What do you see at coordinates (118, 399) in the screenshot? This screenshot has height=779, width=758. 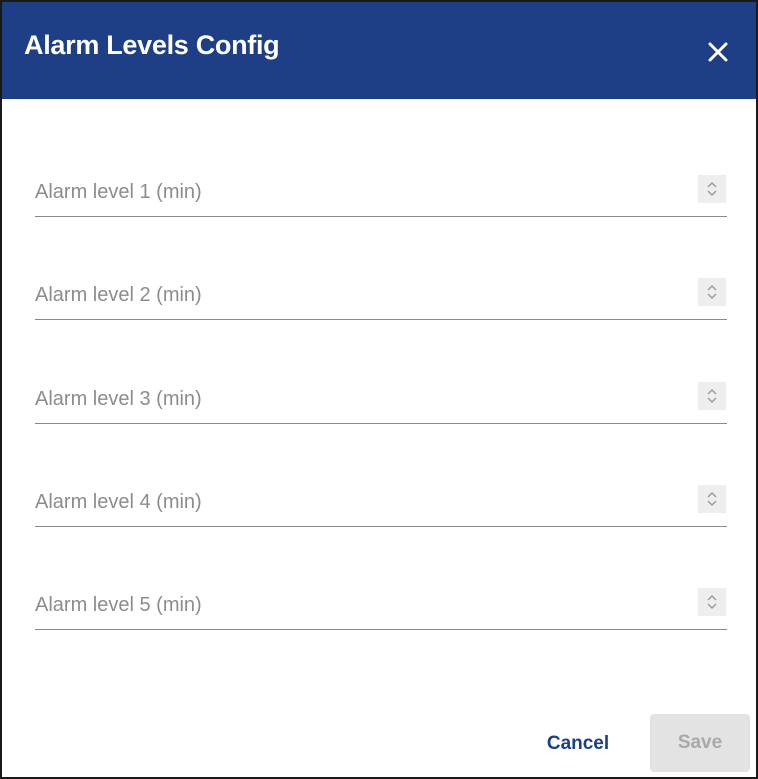 I see `alarm-level-3-placeholder: Alarm level 3 (min)` at bounding box center [118, 399].